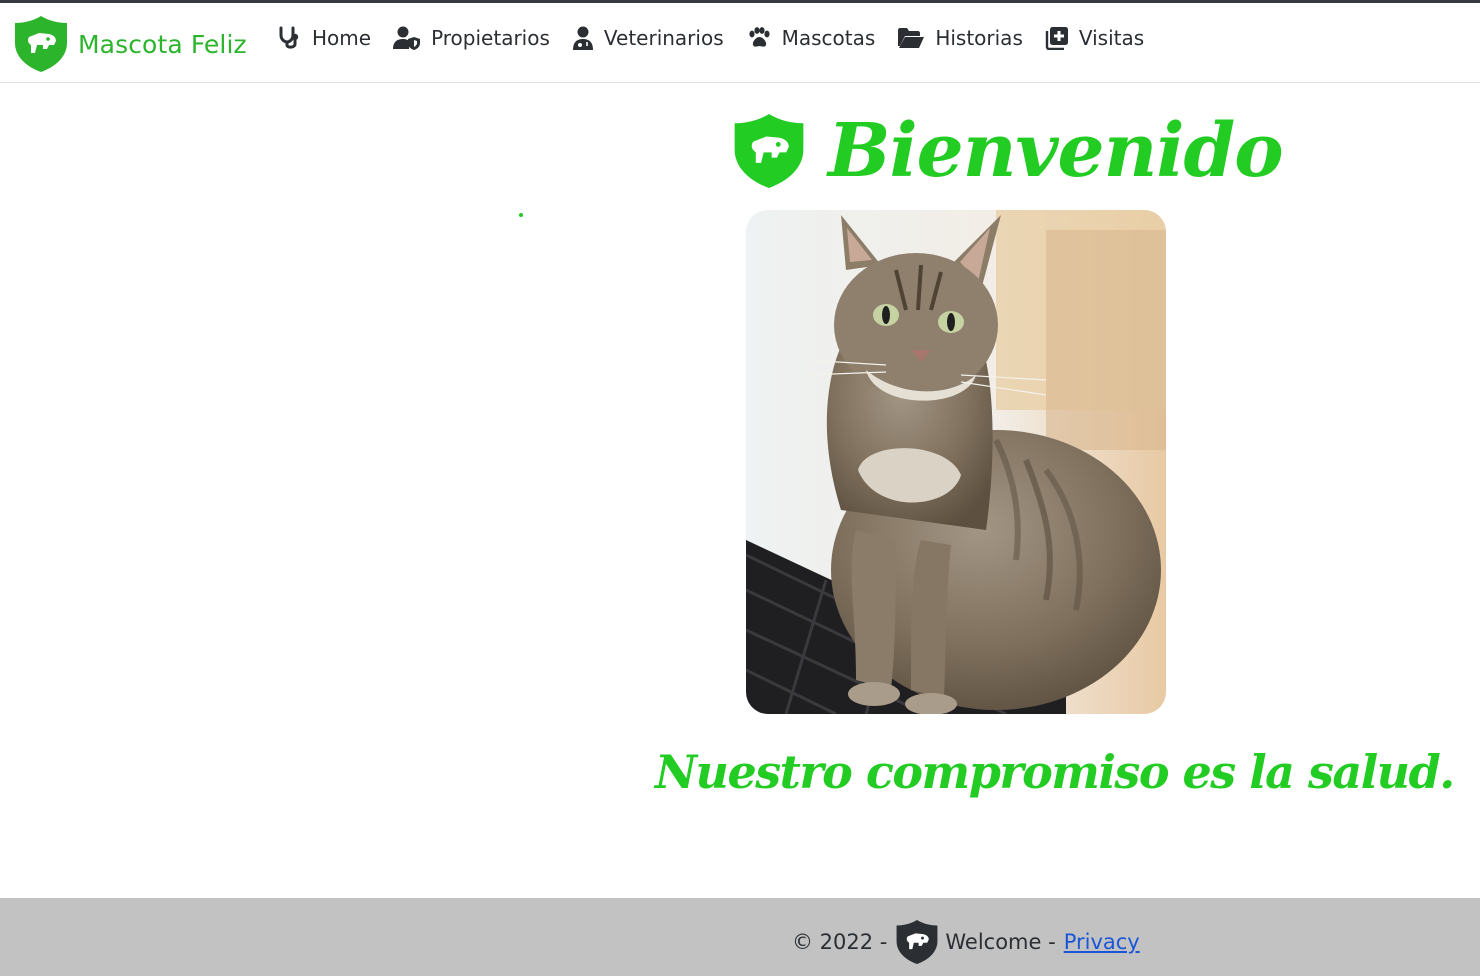 The image size is (1480, 976). I want to click on folder-open-icon, so click(911, 38).